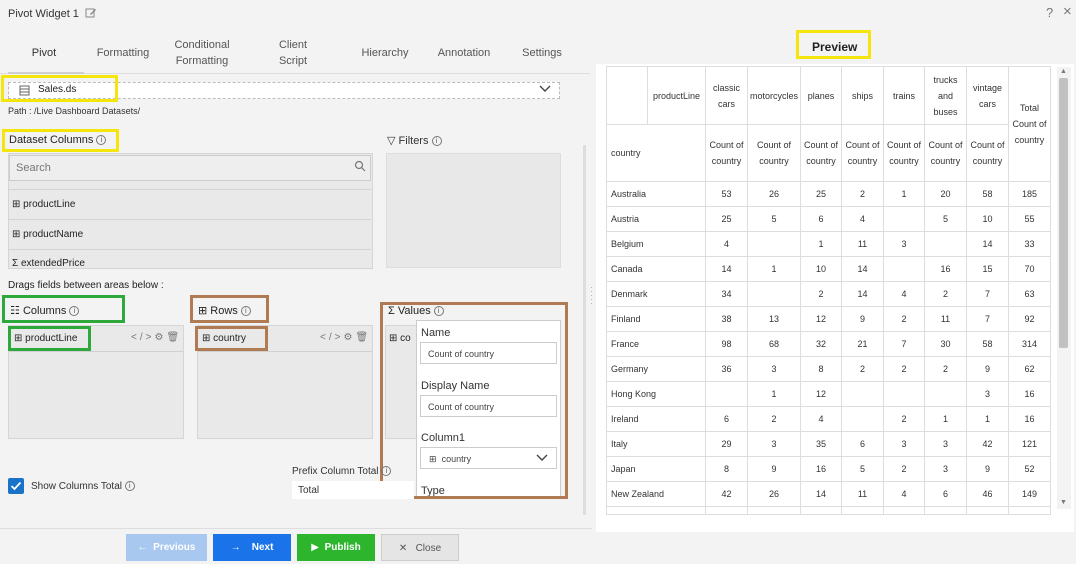 Image resolution: width=1076 pixels, height=564 pixels. Describe the element at coordinates (336, 547) in the screenshot. I see `publish-button: ▶ Publish` at that location.